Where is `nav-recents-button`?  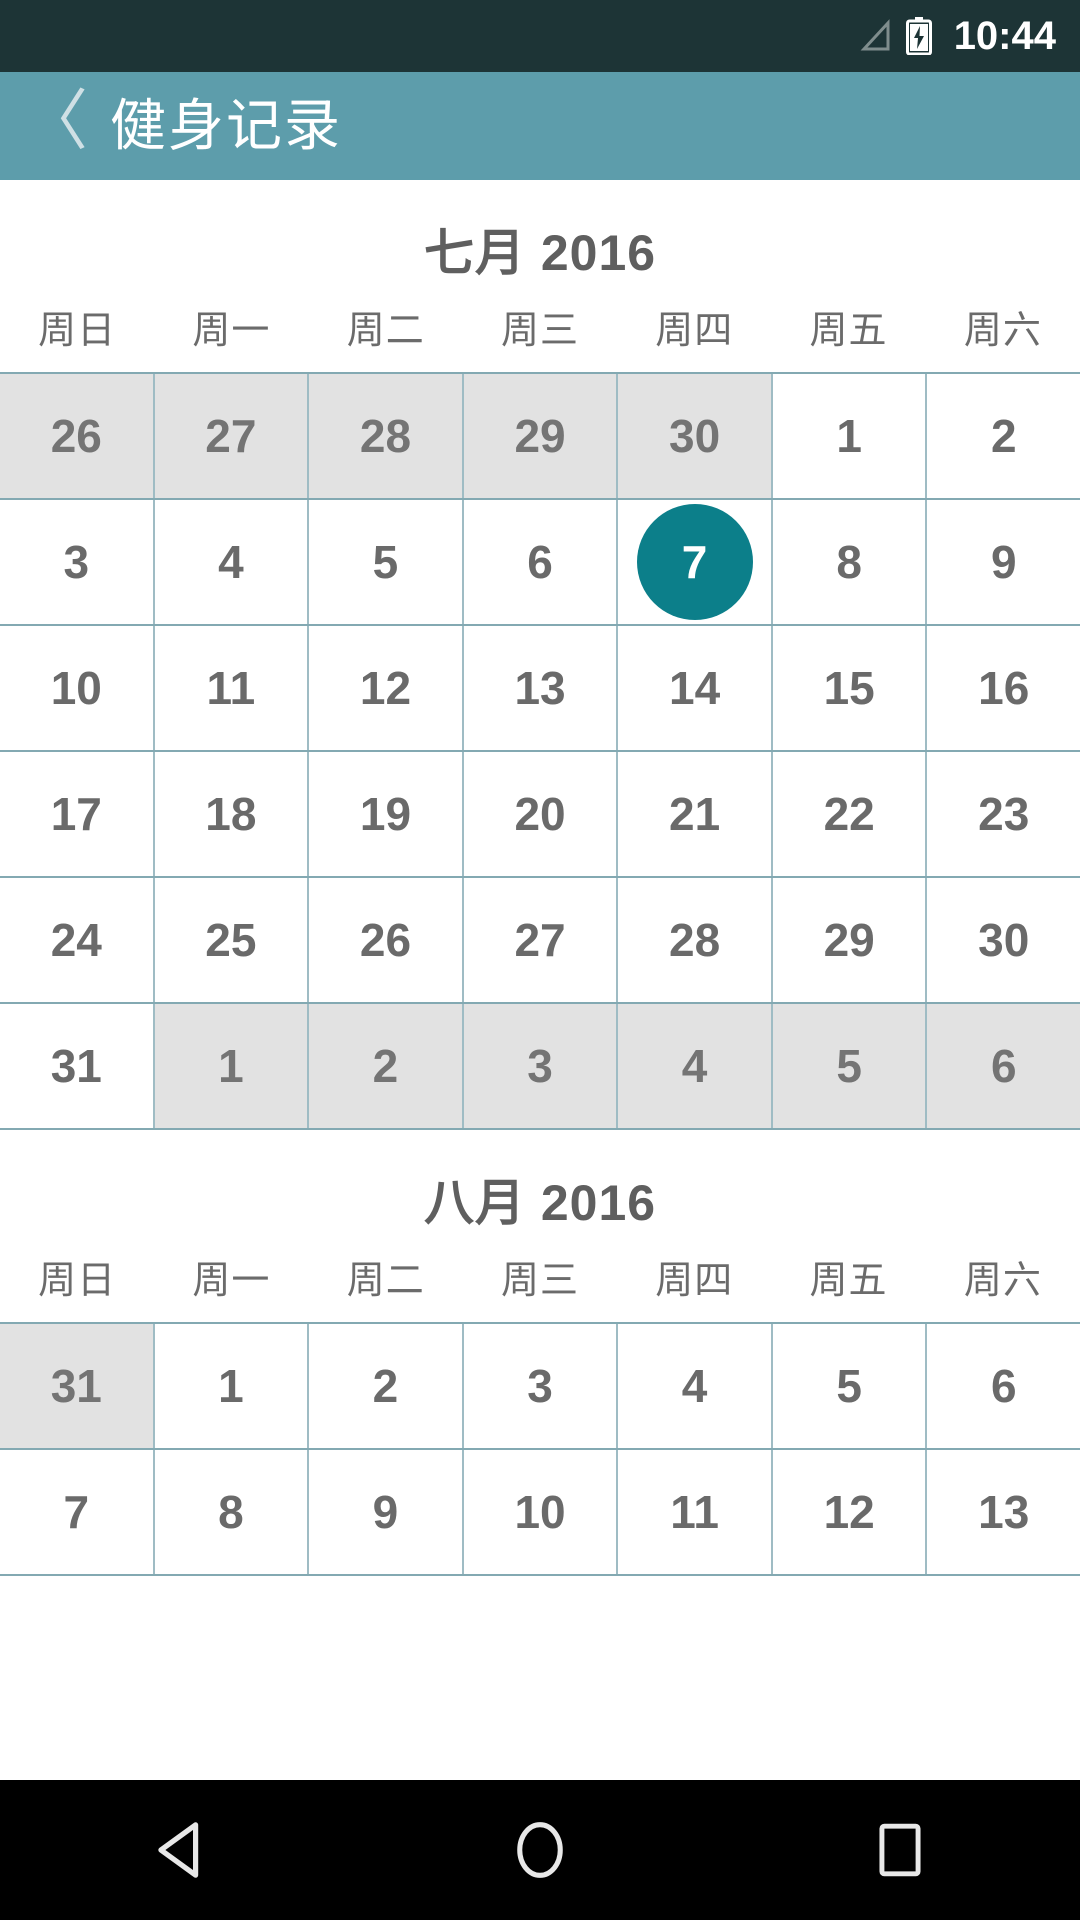 nav-recents-button is located at coordinates (900, 1850).